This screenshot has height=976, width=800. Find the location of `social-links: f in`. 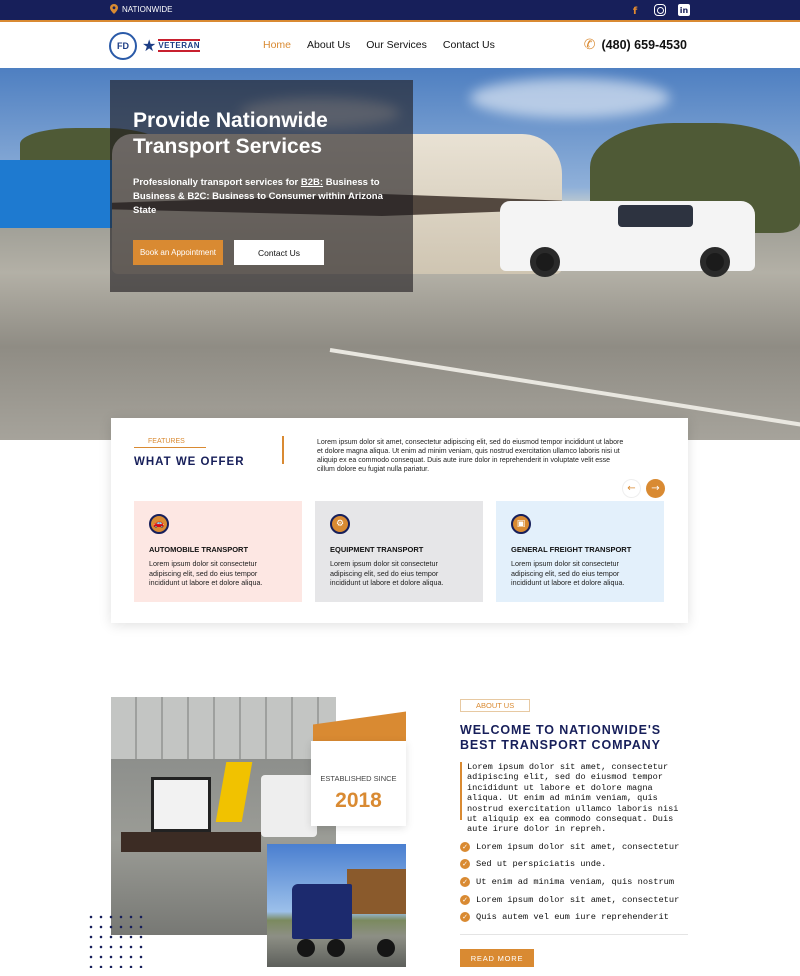

social-links: f in is located at coordinates (659, 11).